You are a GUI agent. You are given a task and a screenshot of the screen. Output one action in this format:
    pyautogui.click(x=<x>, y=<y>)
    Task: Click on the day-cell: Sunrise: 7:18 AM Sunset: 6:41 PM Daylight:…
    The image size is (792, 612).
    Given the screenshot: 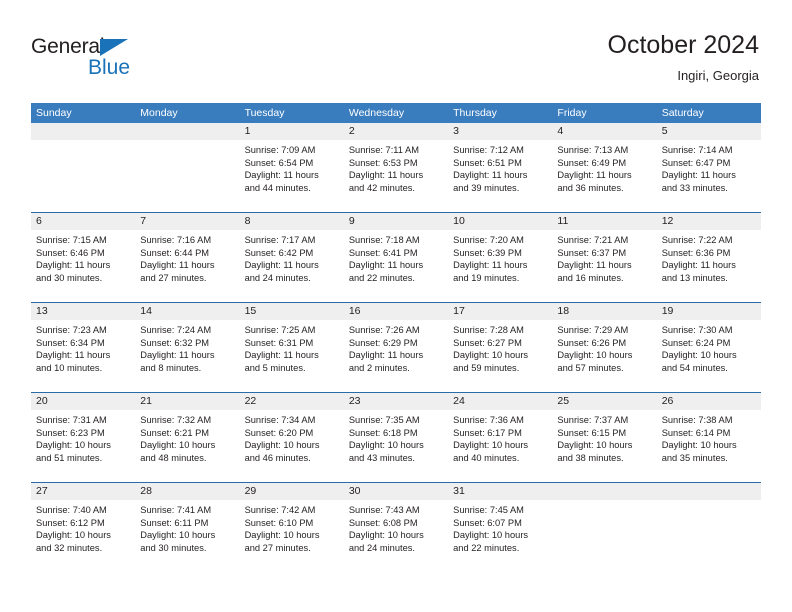 What is the action you would take?
    pyautogui.click(x=396, y=266)
    